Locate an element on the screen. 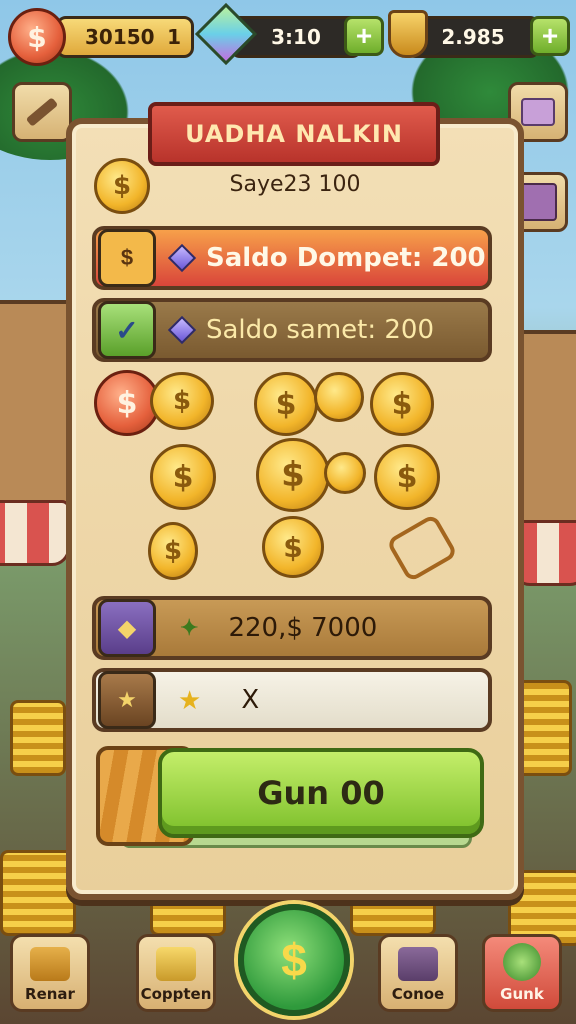 This screenshot has height=1024, width=576. nav-item-gunk: Gunk is located at coordinates (522, 973).